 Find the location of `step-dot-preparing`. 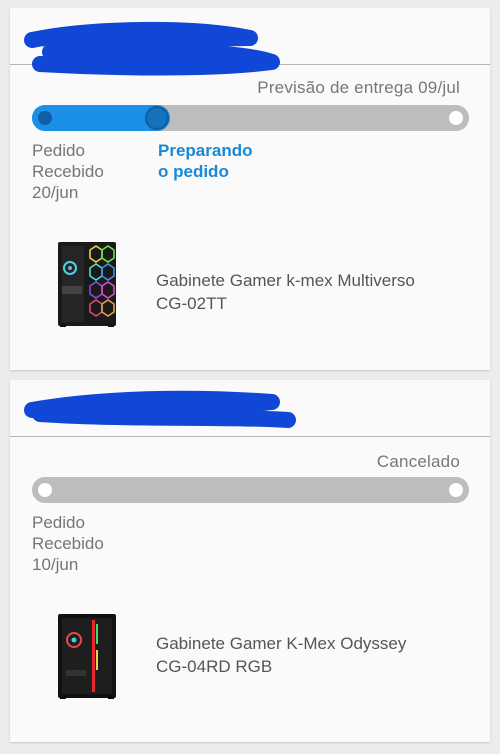

step-dot-preparing is located at coordinates (157, 118).